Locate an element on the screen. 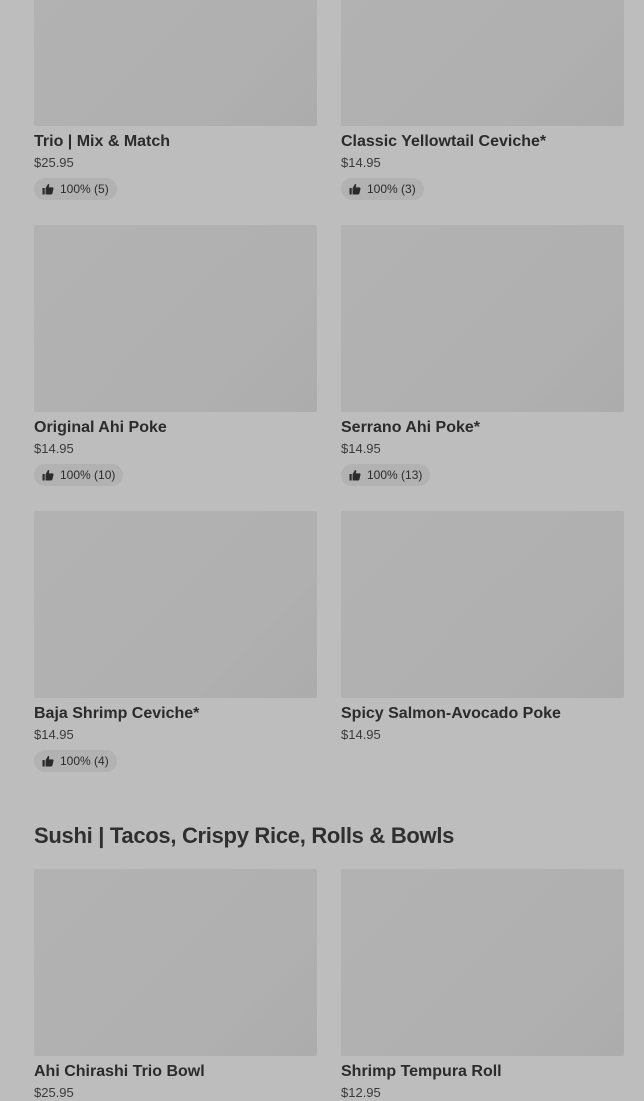 The height and width of the screenshot is (1101, 644). menu-item-name: Baja Shrimp Ceviche* is located at coordinates (117, 713).